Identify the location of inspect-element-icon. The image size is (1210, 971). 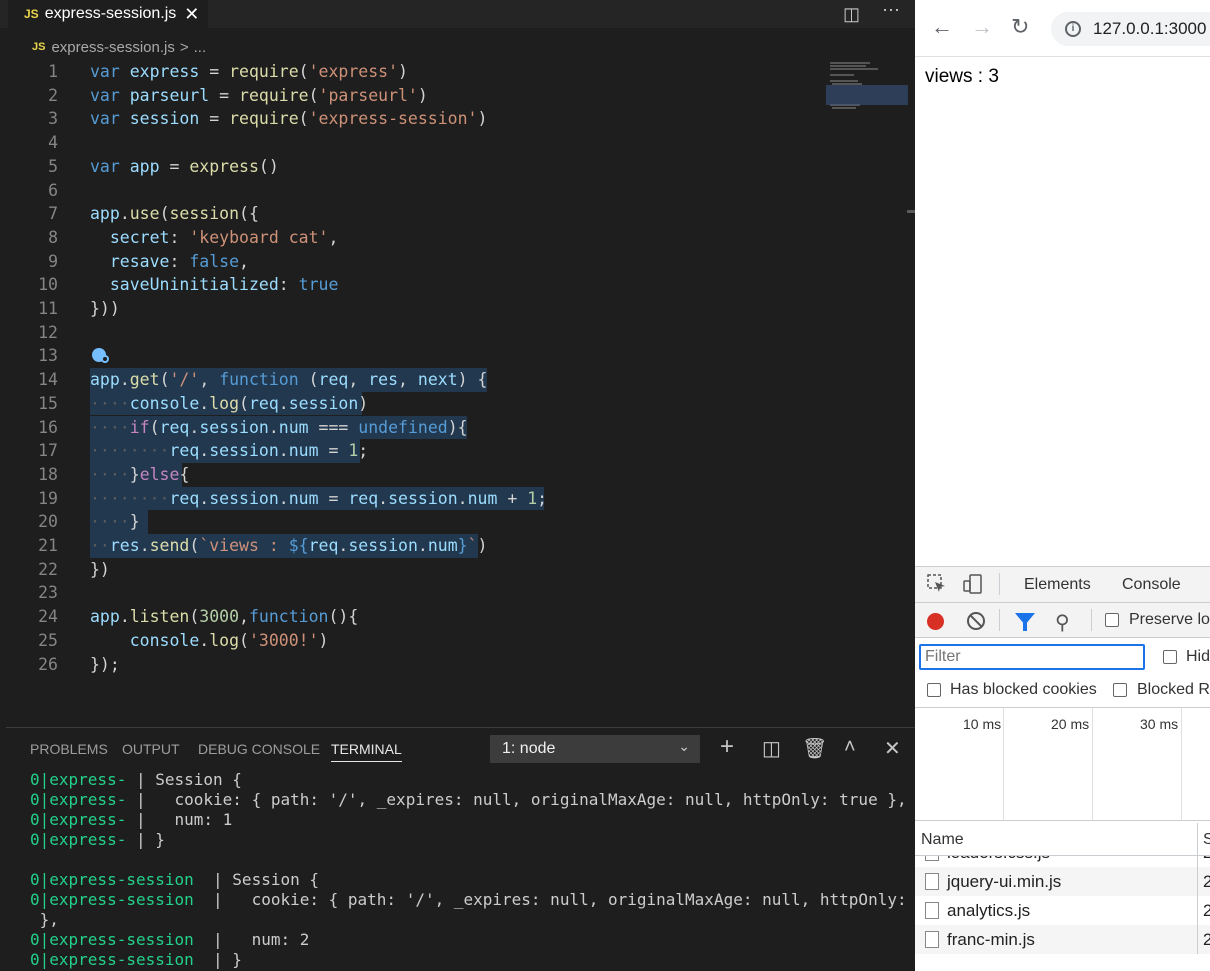
(937, 584).